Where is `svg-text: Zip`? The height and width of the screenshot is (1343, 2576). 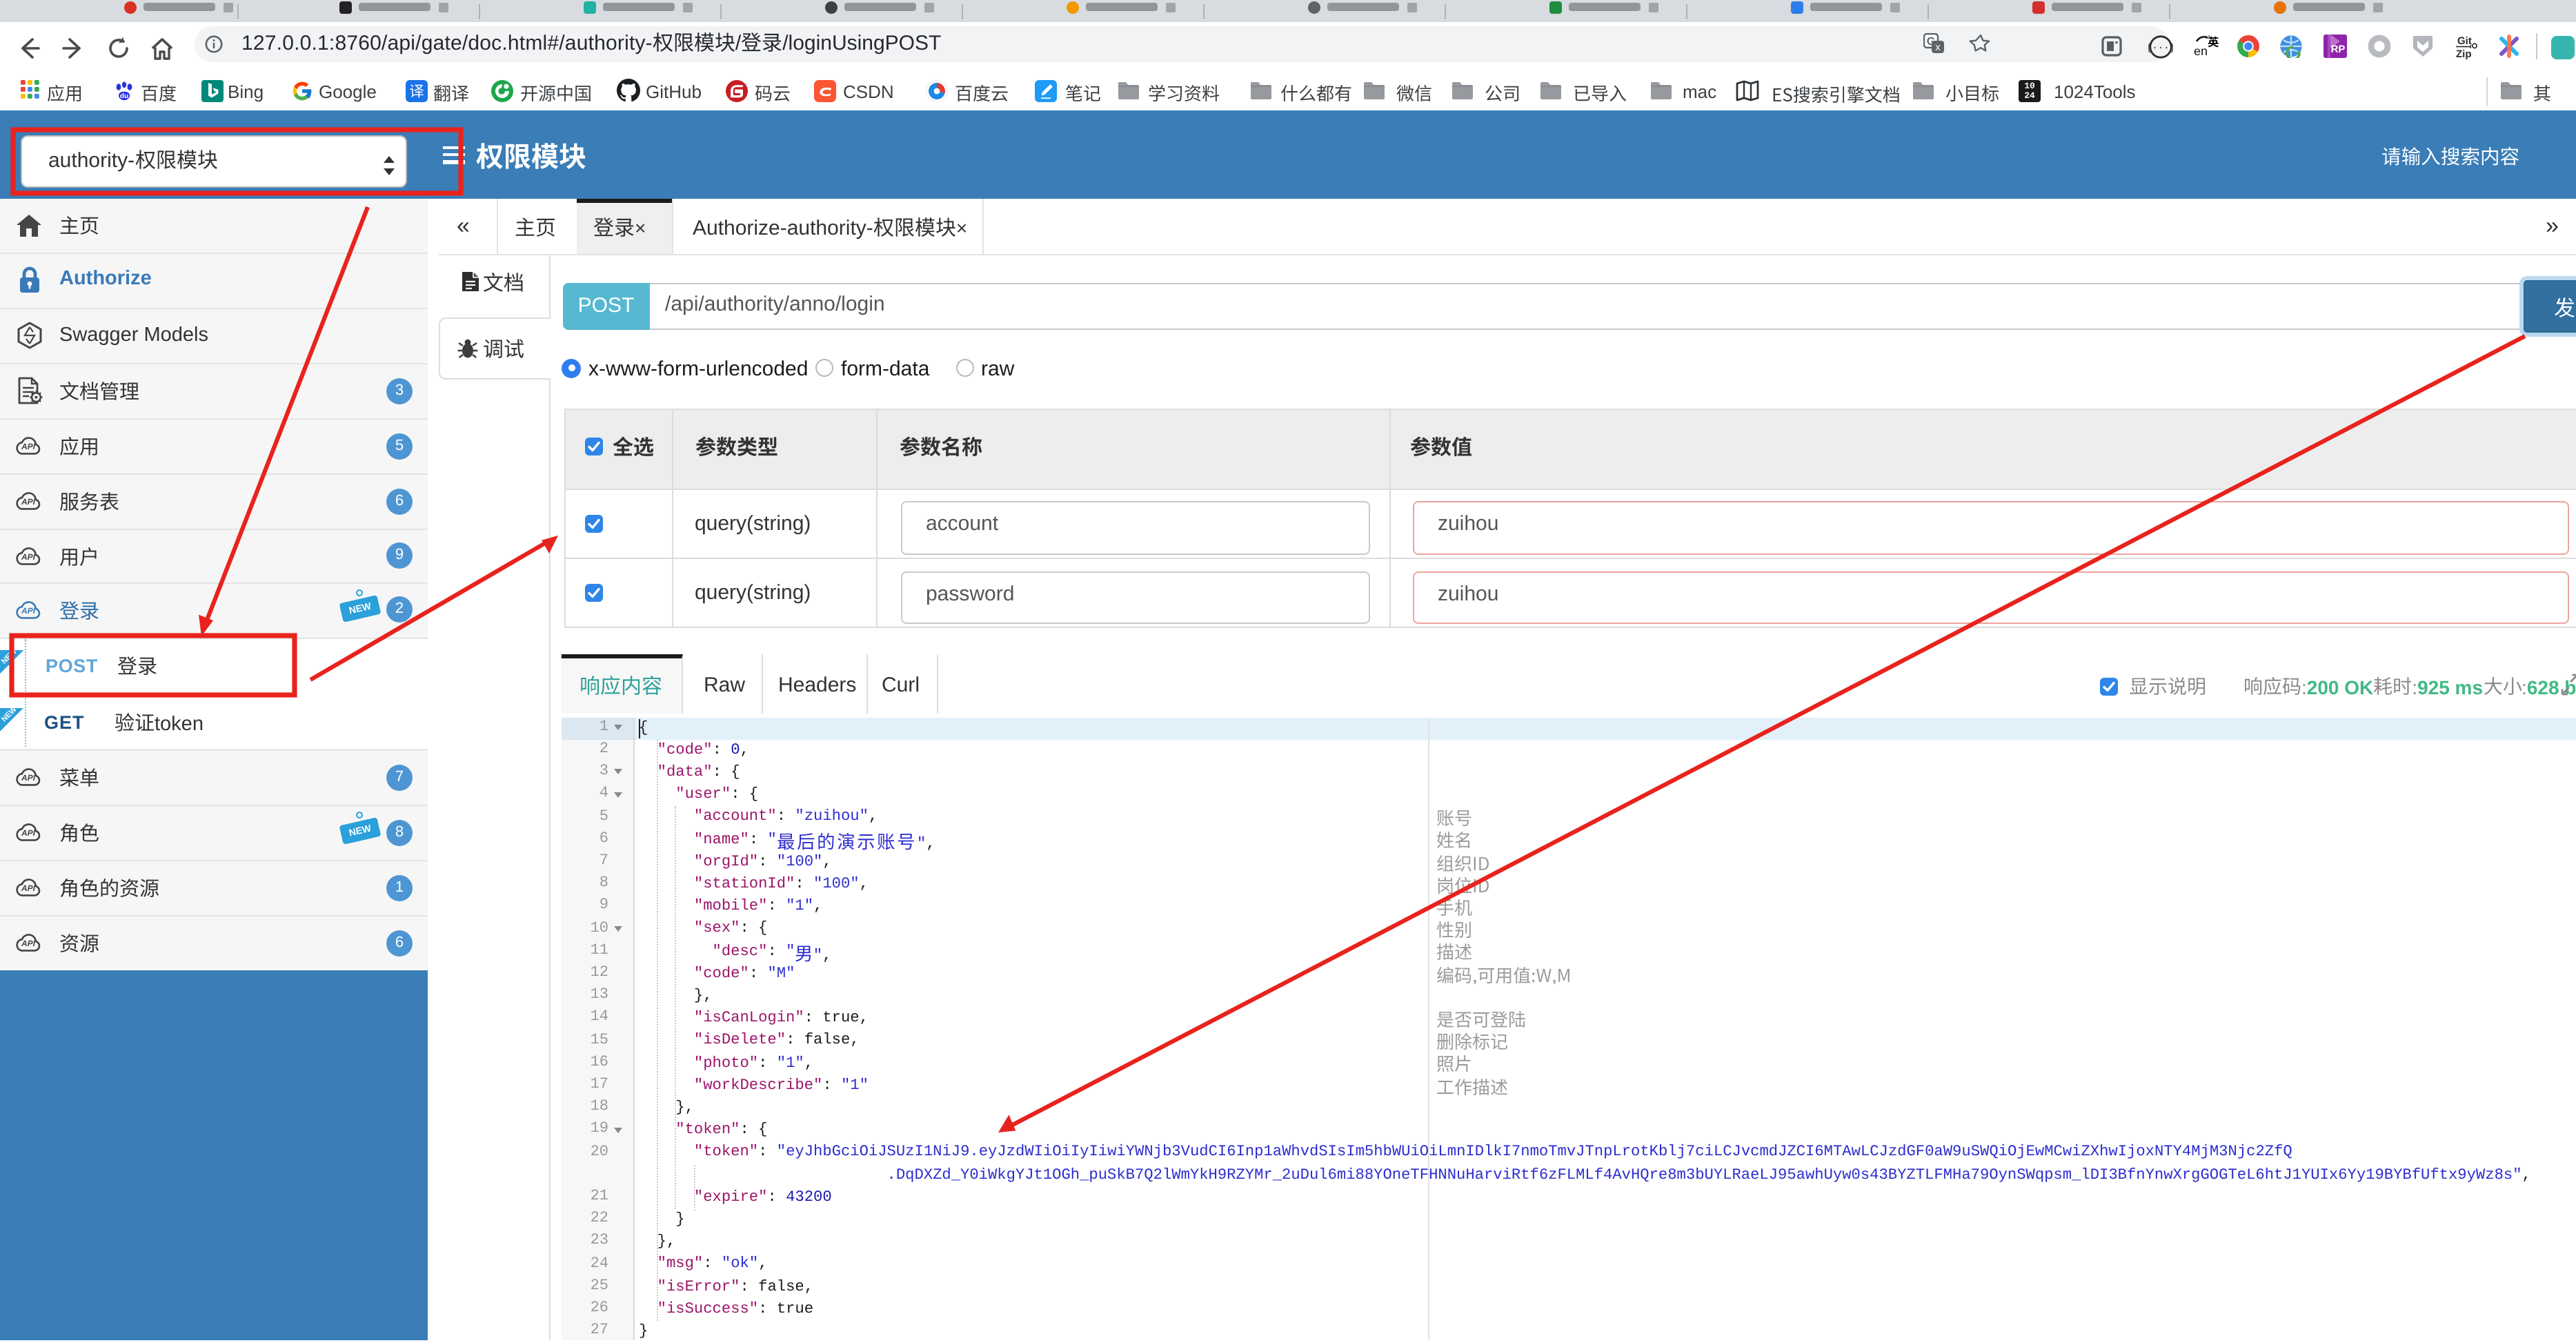
svg-text: Zip is located at coordinates (2464, 54).